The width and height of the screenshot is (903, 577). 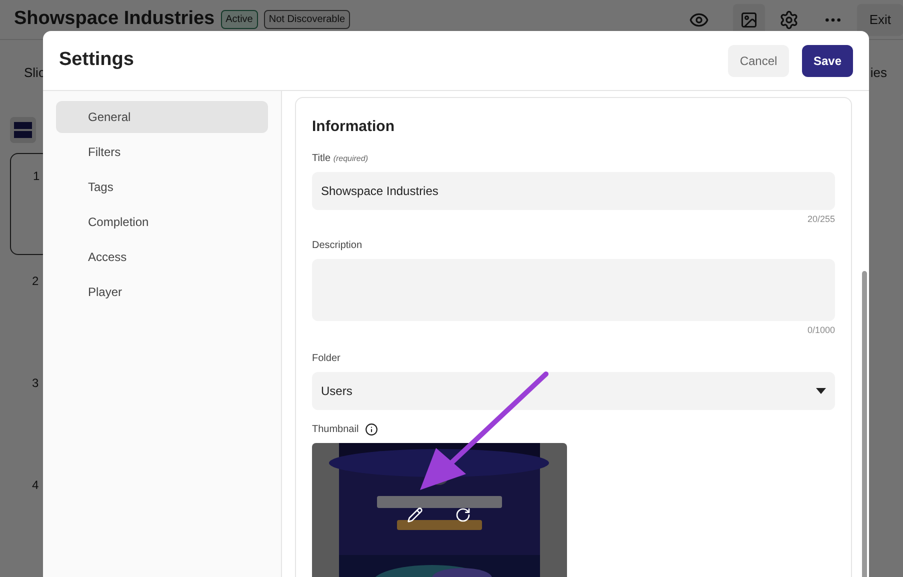 I want to click on slide-number: 1, so click(x=36, y=176).